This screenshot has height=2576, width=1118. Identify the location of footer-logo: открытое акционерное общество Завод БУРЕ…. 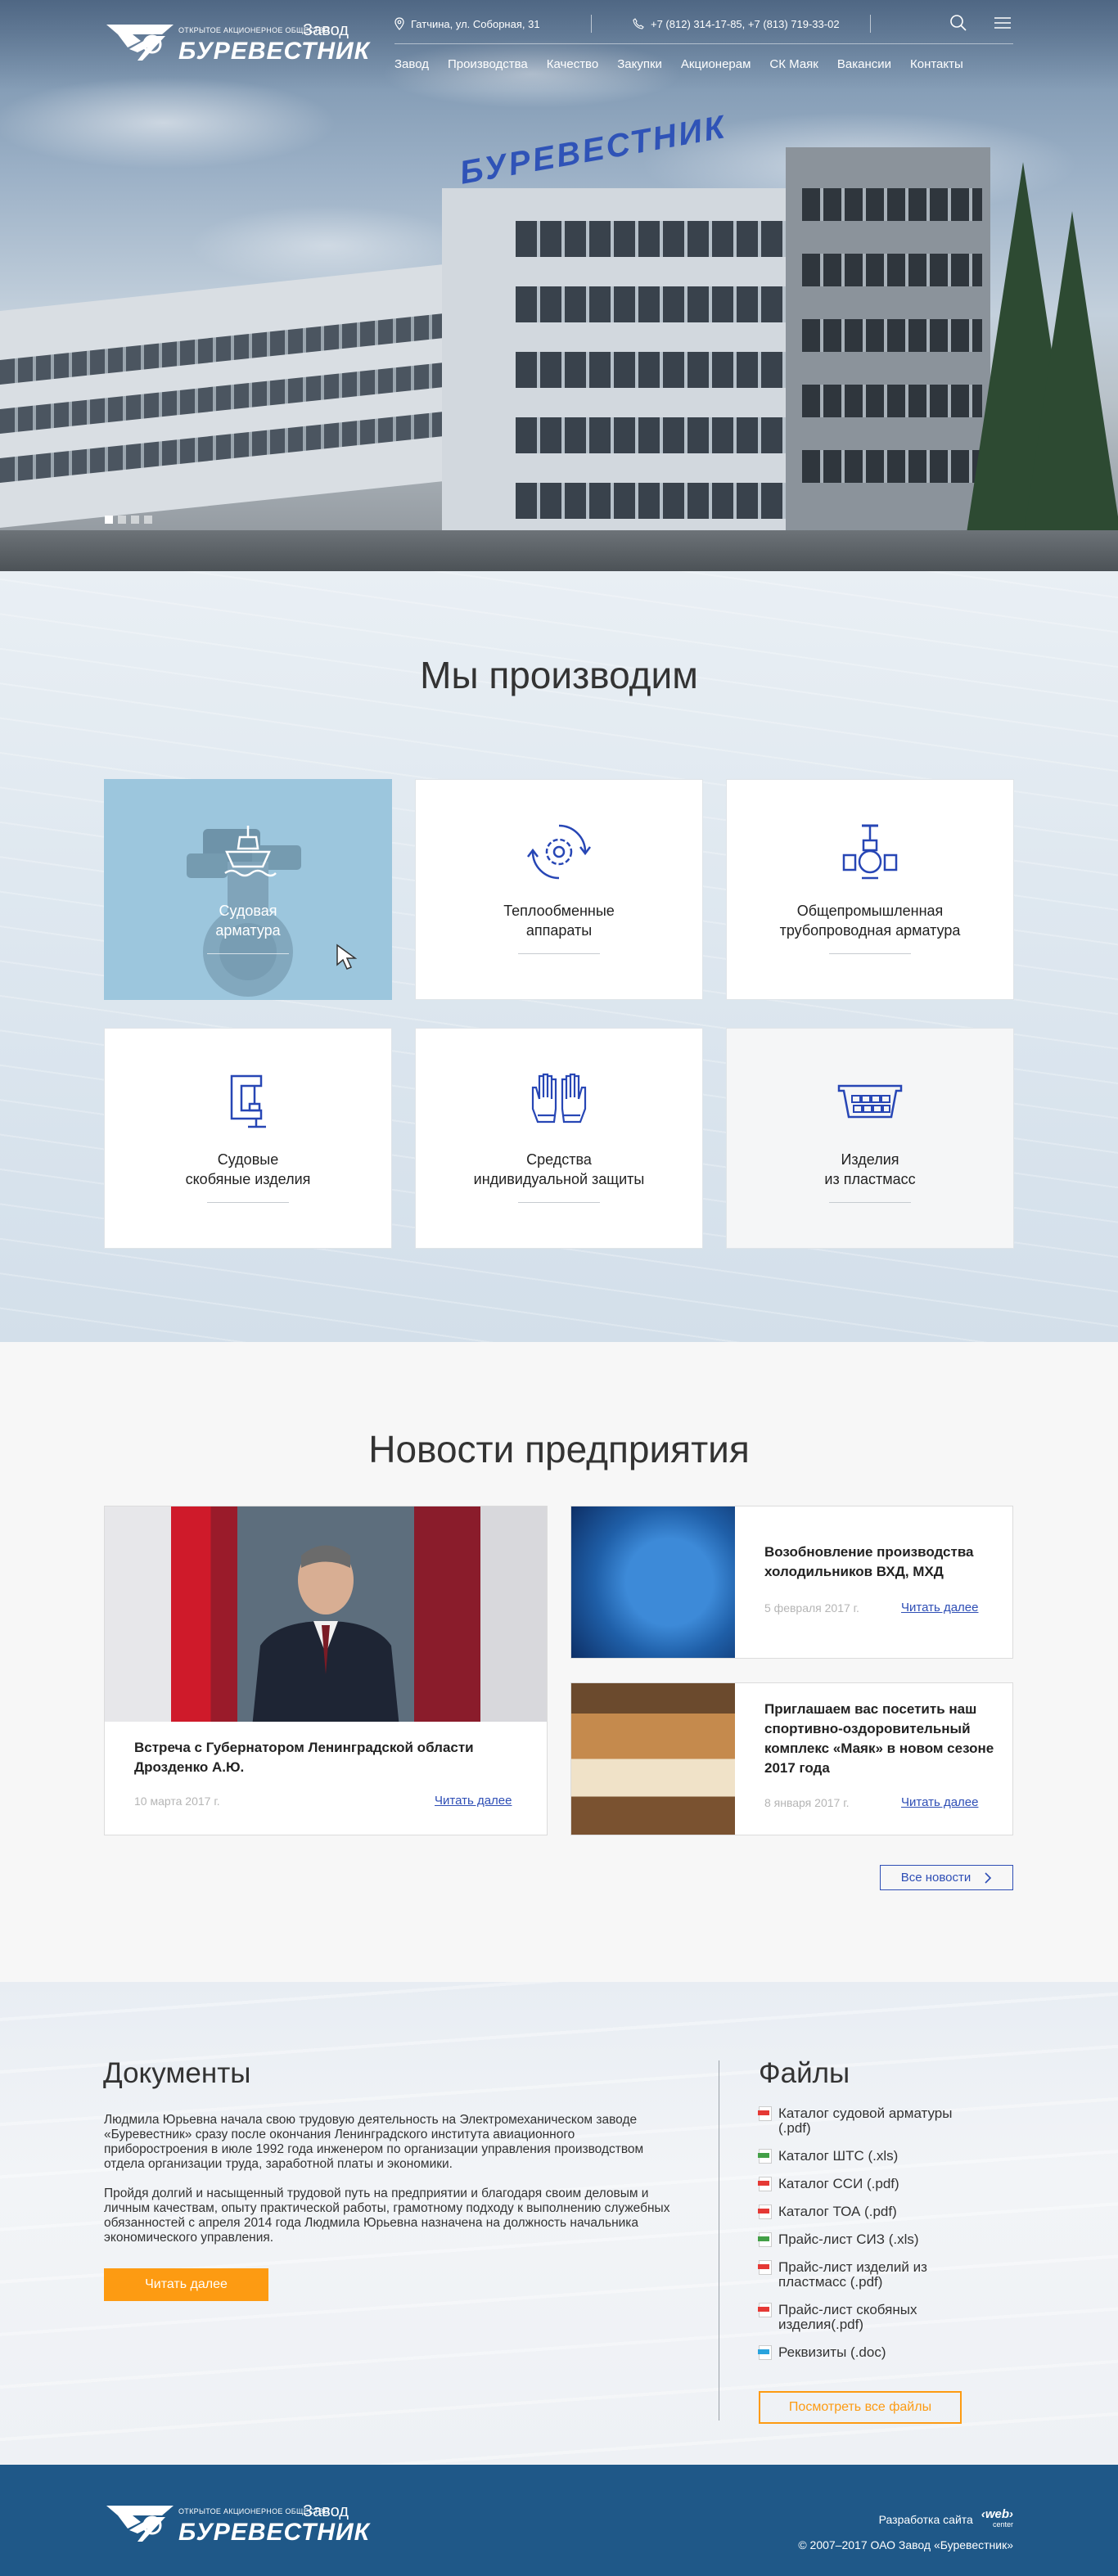
(237, 2523).